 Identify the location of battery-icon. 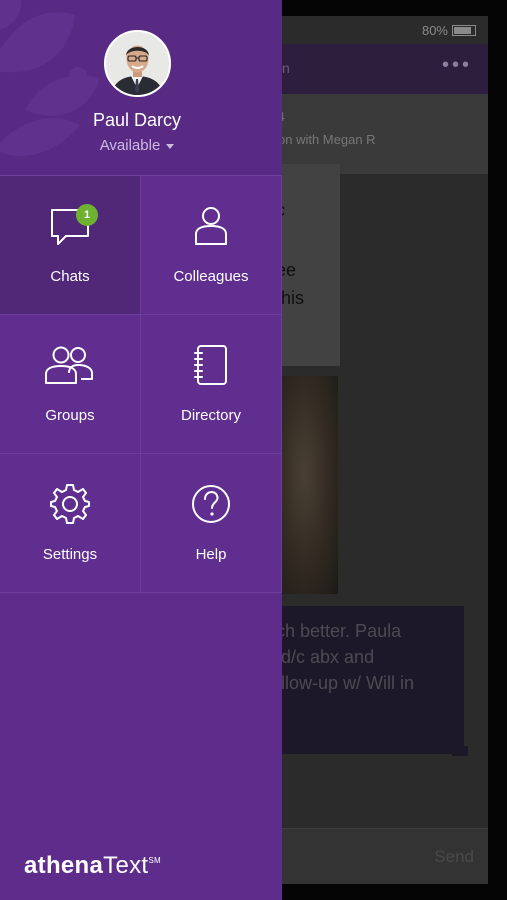
(464, 30).